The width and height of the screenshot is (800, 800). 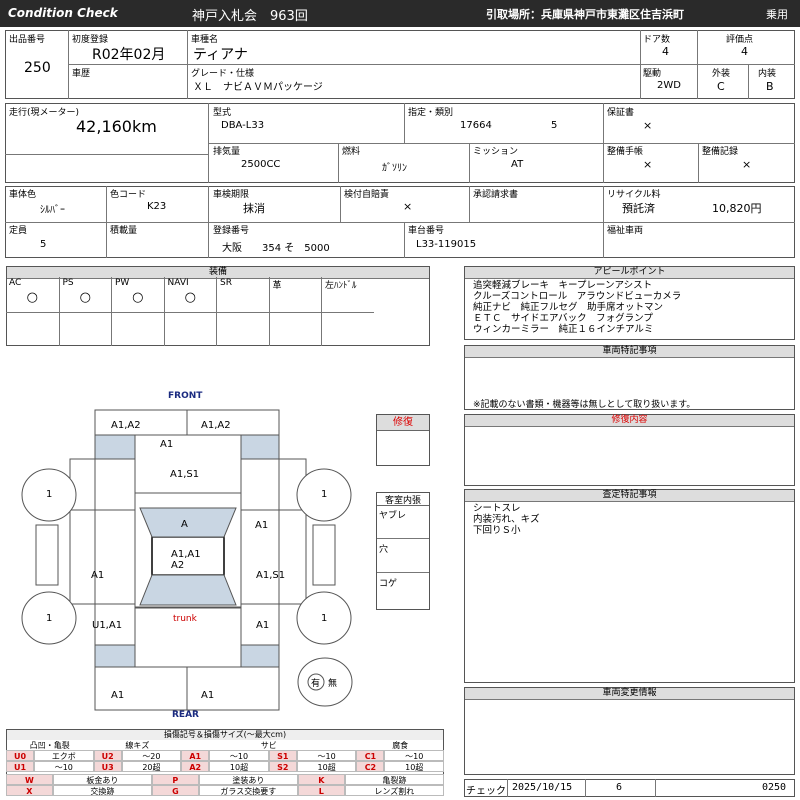 What do you see at coordinates (563, 329) in the screenshot?
I see `appeal-line: ウィンカーミラー 純正１６インチアルミ` at bounding box center [563, 329].